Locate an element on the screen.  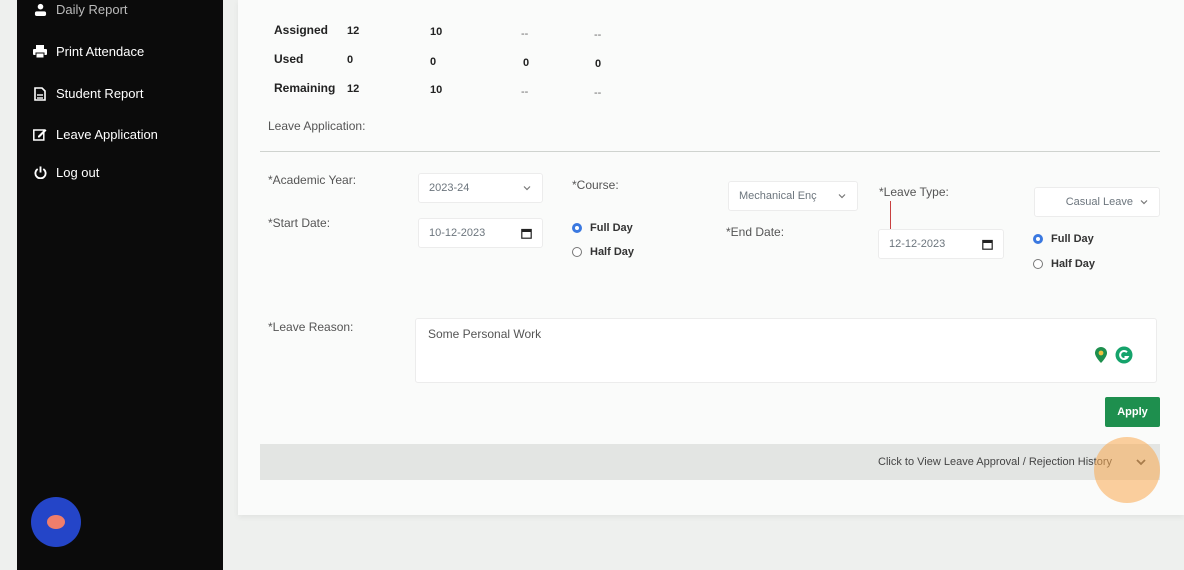
end-date-label: *End Date: is located at coordinates (755, 232).